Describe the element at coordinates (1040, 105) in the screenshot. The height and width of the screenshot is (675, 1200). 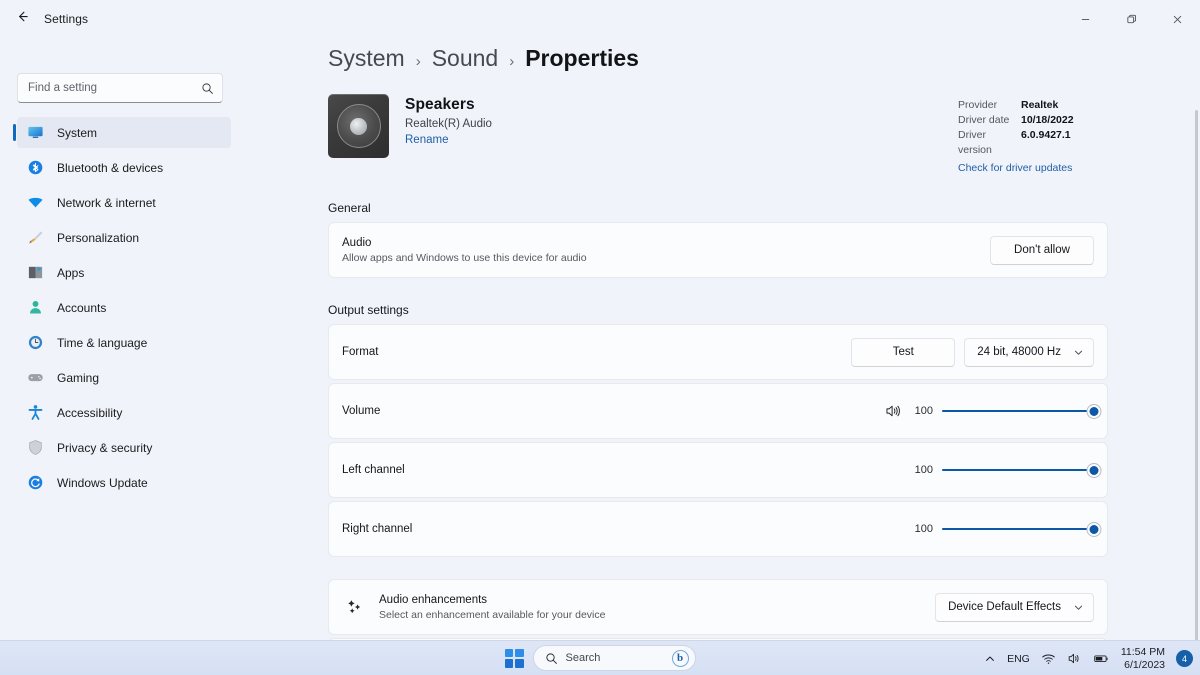
I see `driver-provider-value: Realtek` at that location.